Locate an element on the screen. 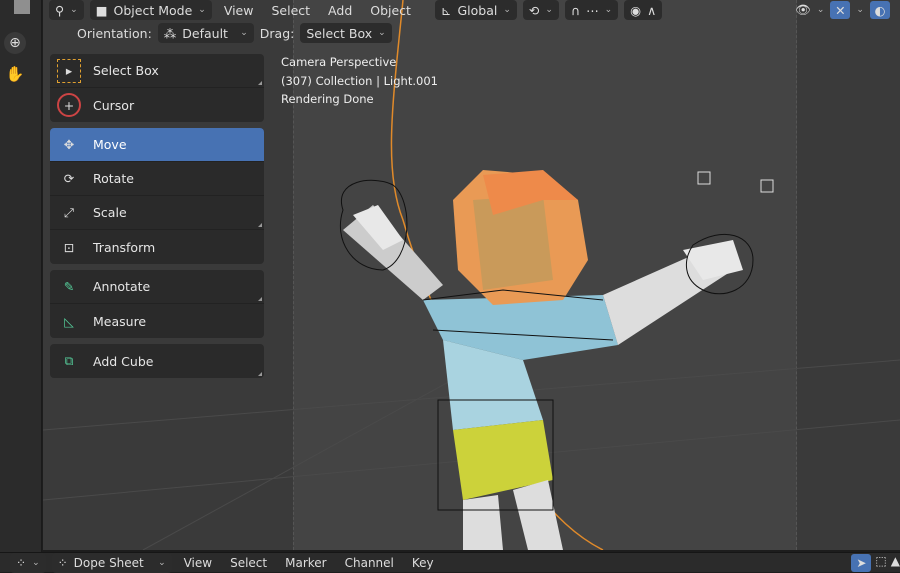 The height and width of the screenshot is (573, 900). falloff-icon: ∧ is located at coordinates (652, 10).